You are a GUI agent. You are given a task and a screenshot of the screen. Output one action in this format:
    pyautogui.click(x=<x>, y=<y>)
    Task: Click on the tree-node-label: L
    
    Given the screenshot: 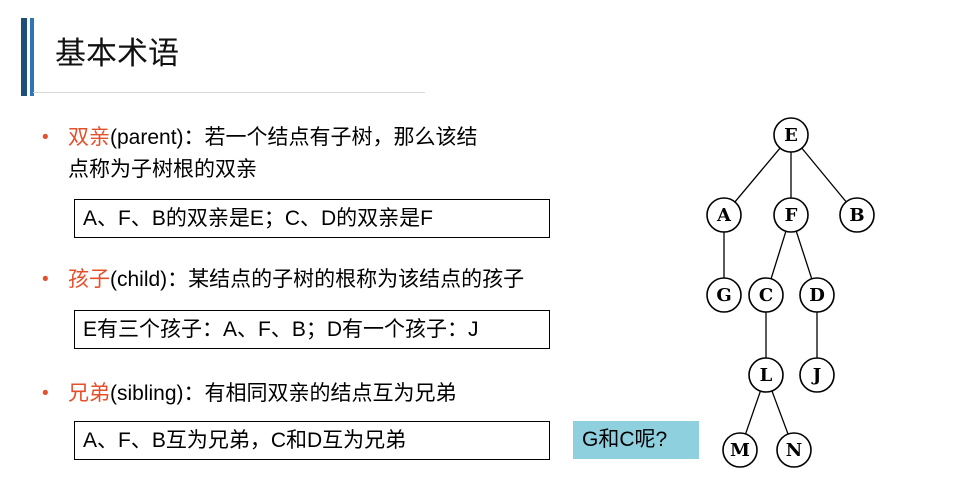 What is the action you would take?
    pyautogui.click(x=766, y=375)
    